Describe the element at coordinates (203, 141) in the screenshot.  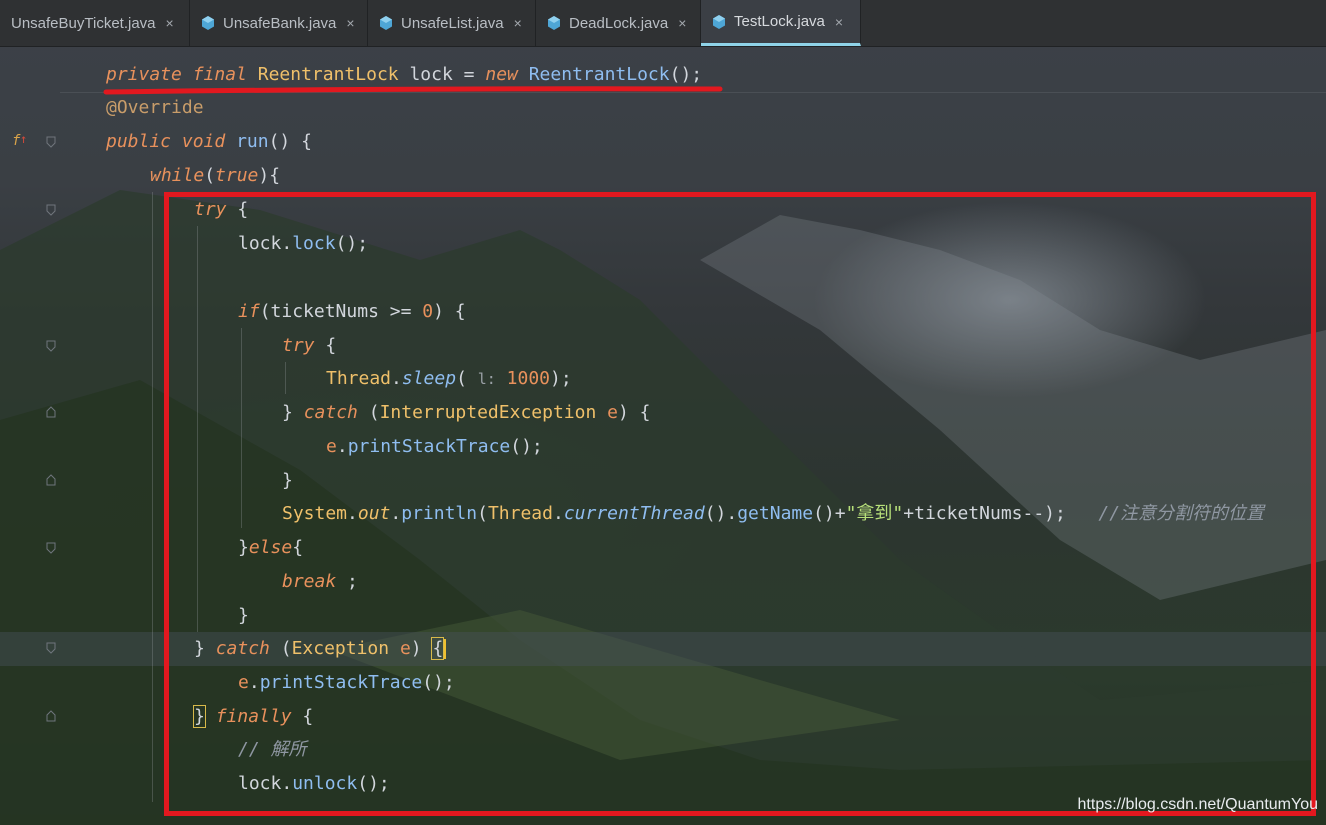
I see `keyword: void` at that location.